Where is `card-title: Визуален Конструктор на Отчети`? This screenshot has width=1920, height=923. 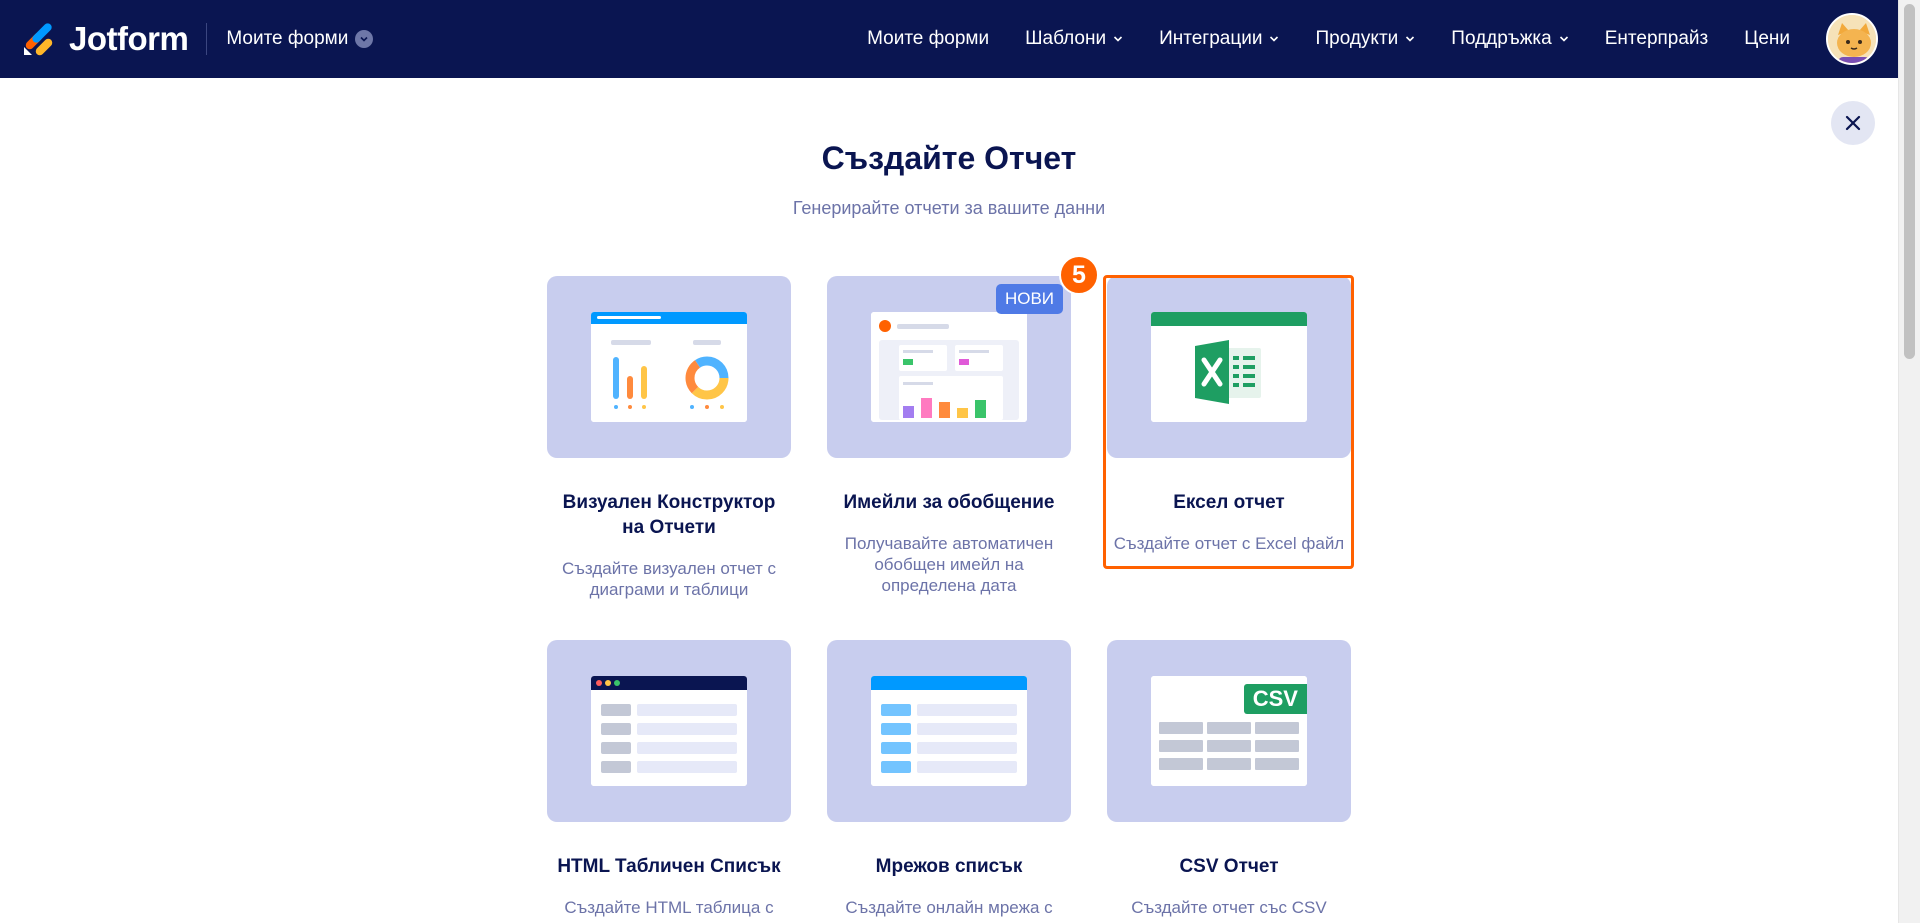
card-title: Визуален Конструктор на Отчети is located at coordinates (669, 515).